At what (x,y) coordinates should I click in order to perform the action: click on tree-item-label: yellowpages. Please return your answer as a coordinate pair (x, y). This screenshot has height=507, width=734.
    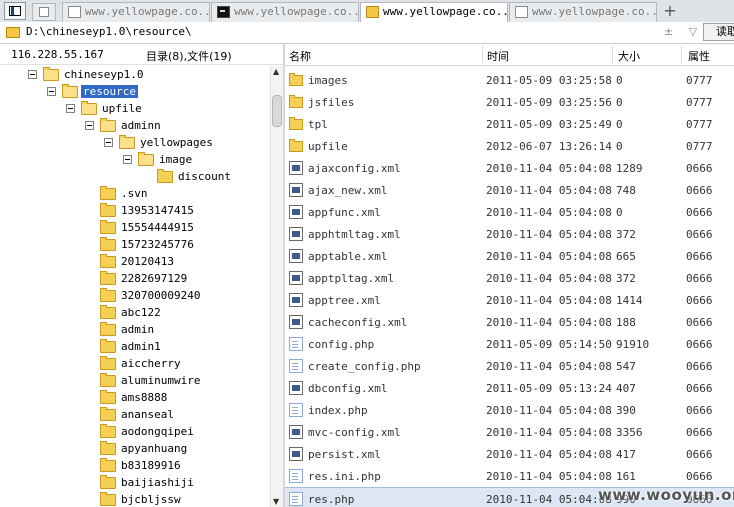
    Looking at the image, I should click on (176, 142).